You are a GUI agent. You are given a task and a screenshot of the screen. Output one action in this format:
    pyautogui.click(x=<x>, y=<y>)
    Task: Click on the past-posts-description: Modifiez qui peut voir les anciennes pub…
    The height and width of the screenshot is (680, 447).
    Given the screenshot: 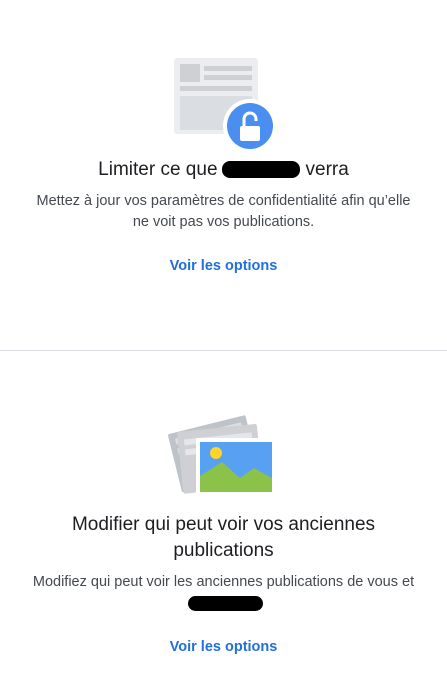 What is the action you would take?
    pyautogui.click(x=223, y=593)
    